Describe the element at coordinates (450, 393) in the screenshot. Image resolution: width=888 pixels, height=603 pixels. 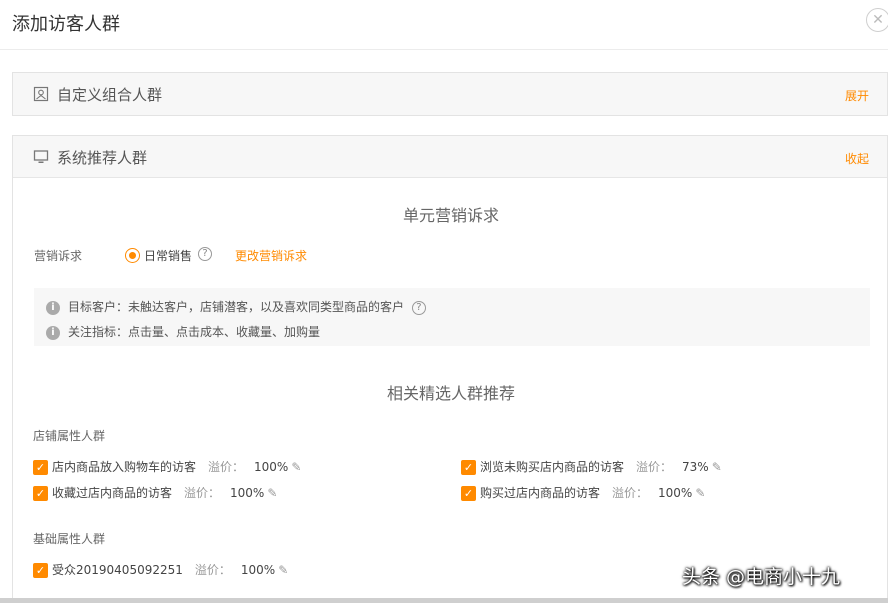
I see `recommend-section-title: 相关精选人群推荐` at that location.